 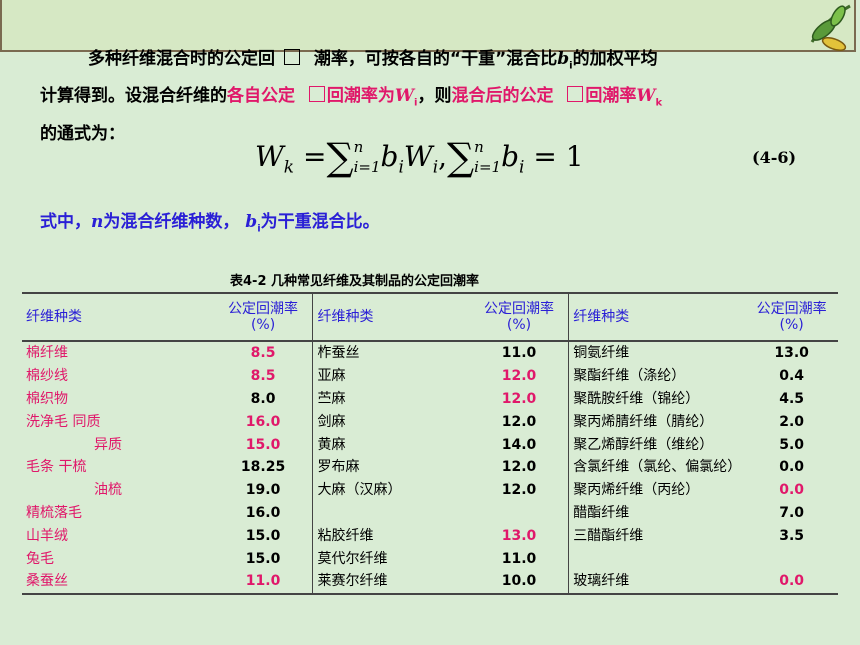 I want to click on fiber-name-3: 含氯纤维（氯纶、偏氯纶）, so click(x=657, y=467).